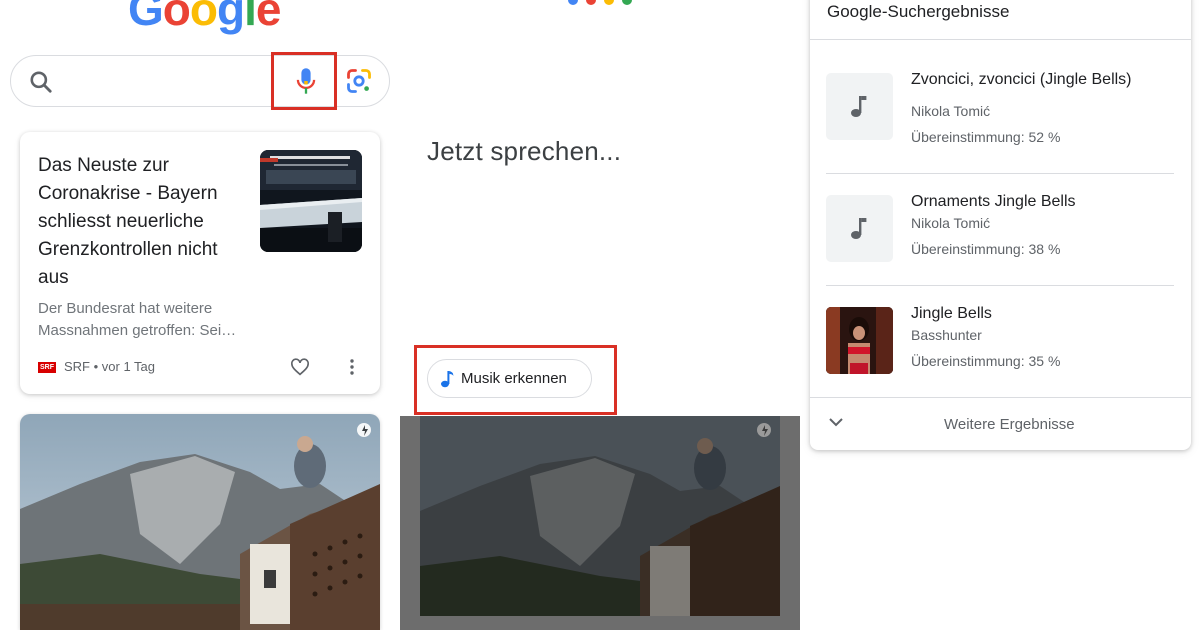 The image size is (1200, 630). What do you see at coordinates (47, 367) in the screenshot?
I see `srf-logo: SRF` at bounding box center [47, 367].